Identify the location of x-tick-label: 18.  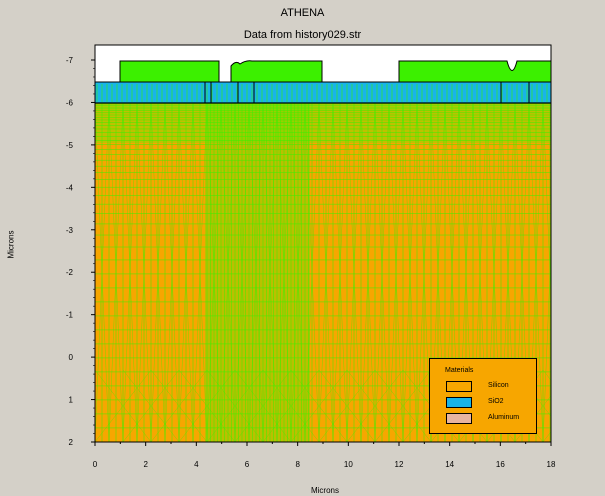
(551, 464).